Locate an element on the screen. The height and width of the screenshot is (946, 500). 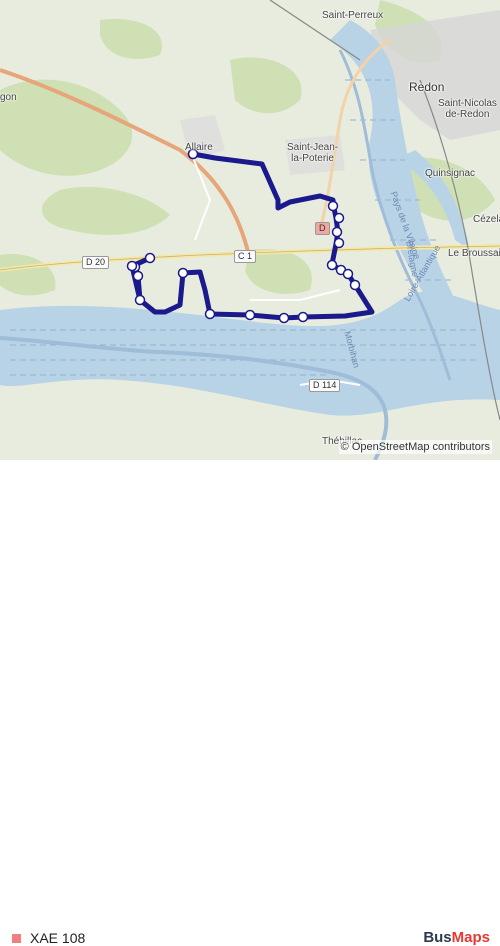
road-label-d20: D 20 is located at coordinates (96, 262).